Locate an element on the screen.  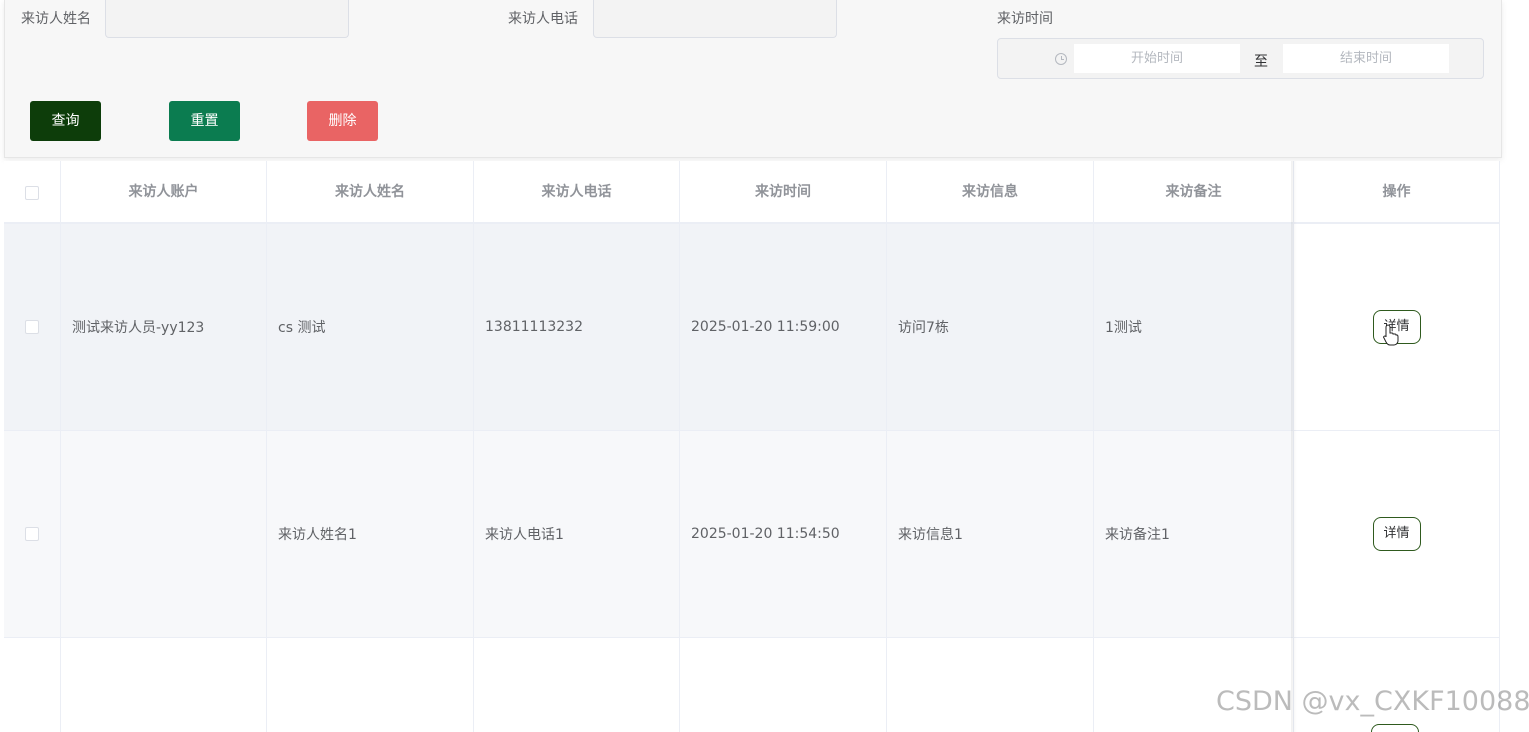
cell-name: cs 测试 is located at coordinates (370, 327).